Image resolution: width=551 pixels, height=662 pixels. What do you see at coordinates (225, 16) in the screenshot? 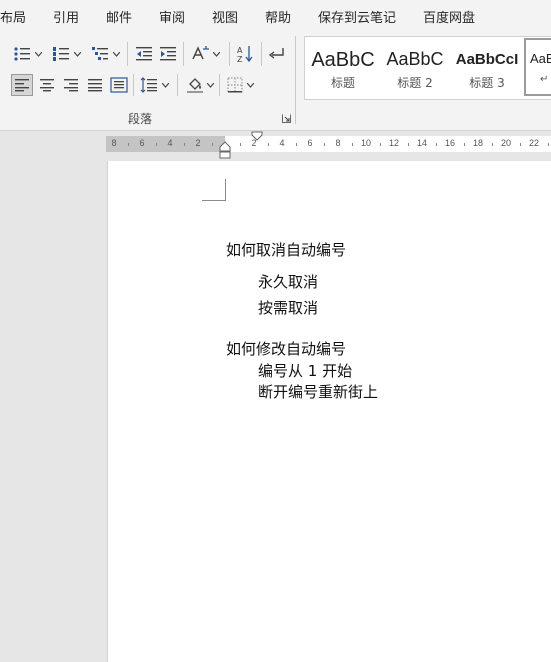
I see `tab-view: 视图` at bounding box center [225, 16].